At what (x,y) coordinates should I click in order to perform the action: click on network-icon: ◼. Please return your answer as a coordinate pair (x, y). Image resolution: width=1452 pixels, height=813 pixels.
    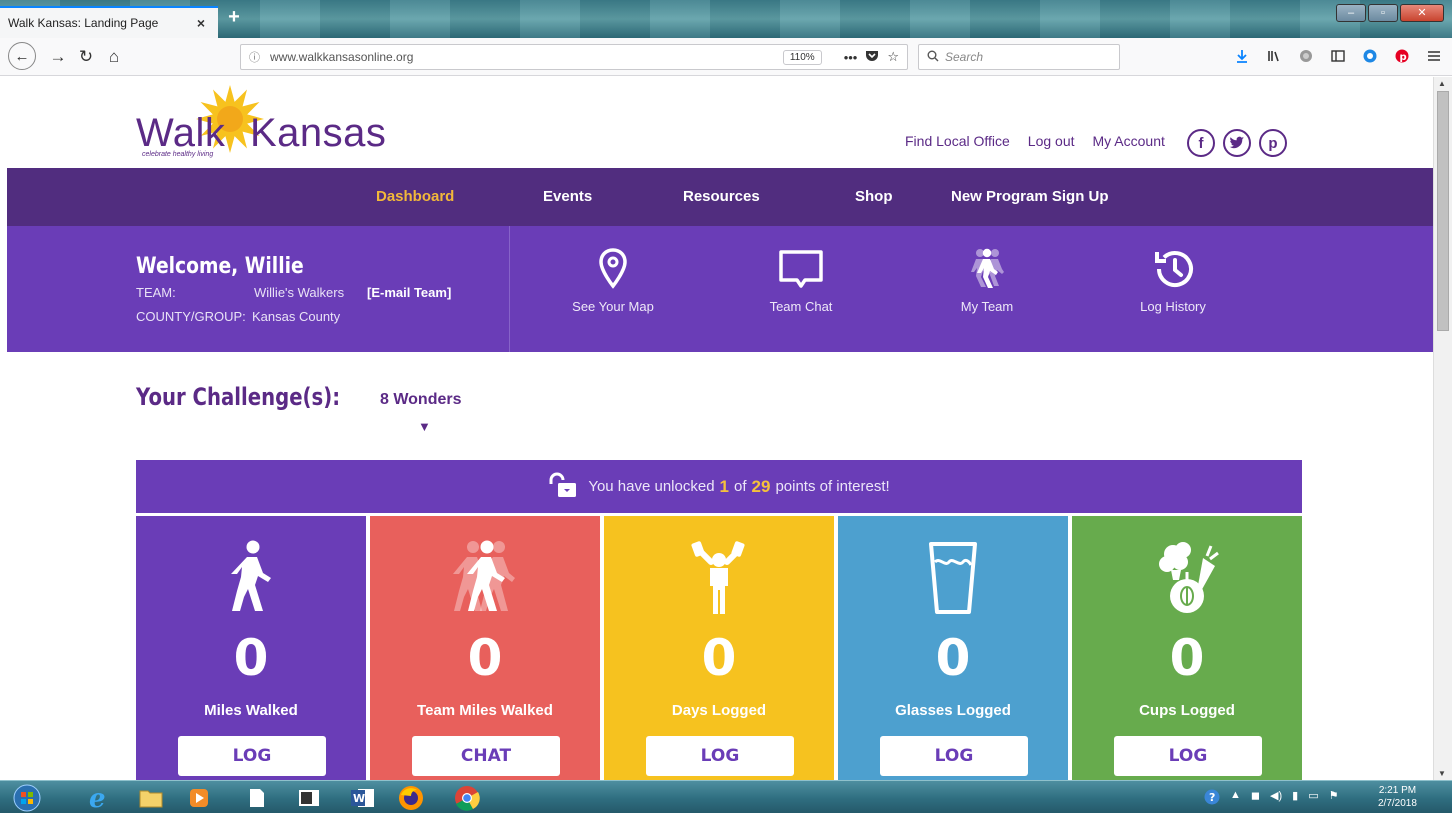
    Looking at the image, I should click on (1255, 798).